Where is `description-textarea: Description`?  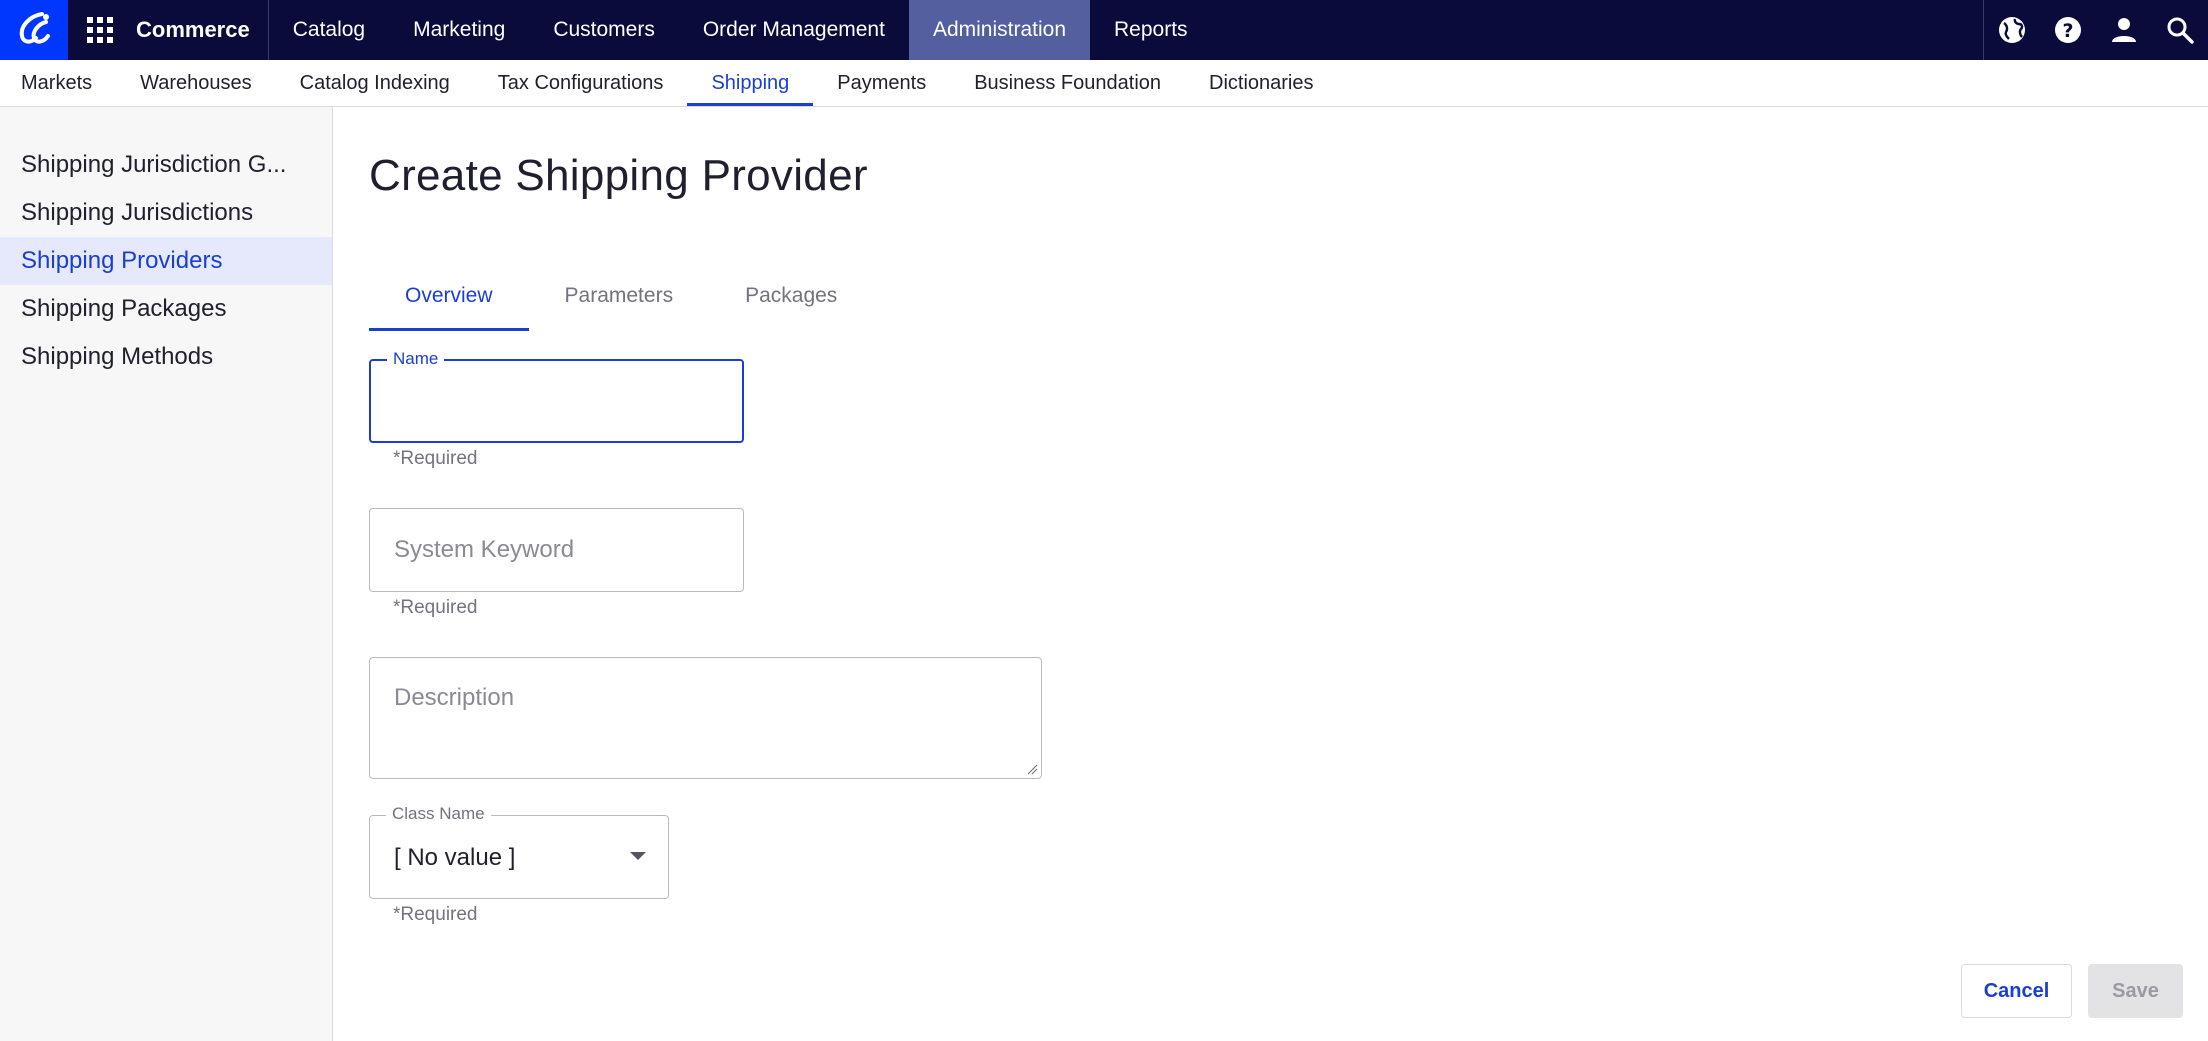
description-textarea: Description is located at coordinates (705, 718).